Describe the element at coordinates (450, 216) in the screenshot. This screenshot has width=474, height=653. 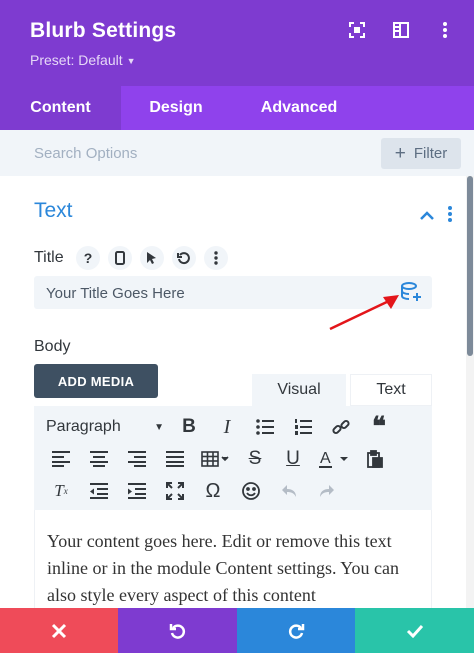
I see `section-more-icon` at that location.